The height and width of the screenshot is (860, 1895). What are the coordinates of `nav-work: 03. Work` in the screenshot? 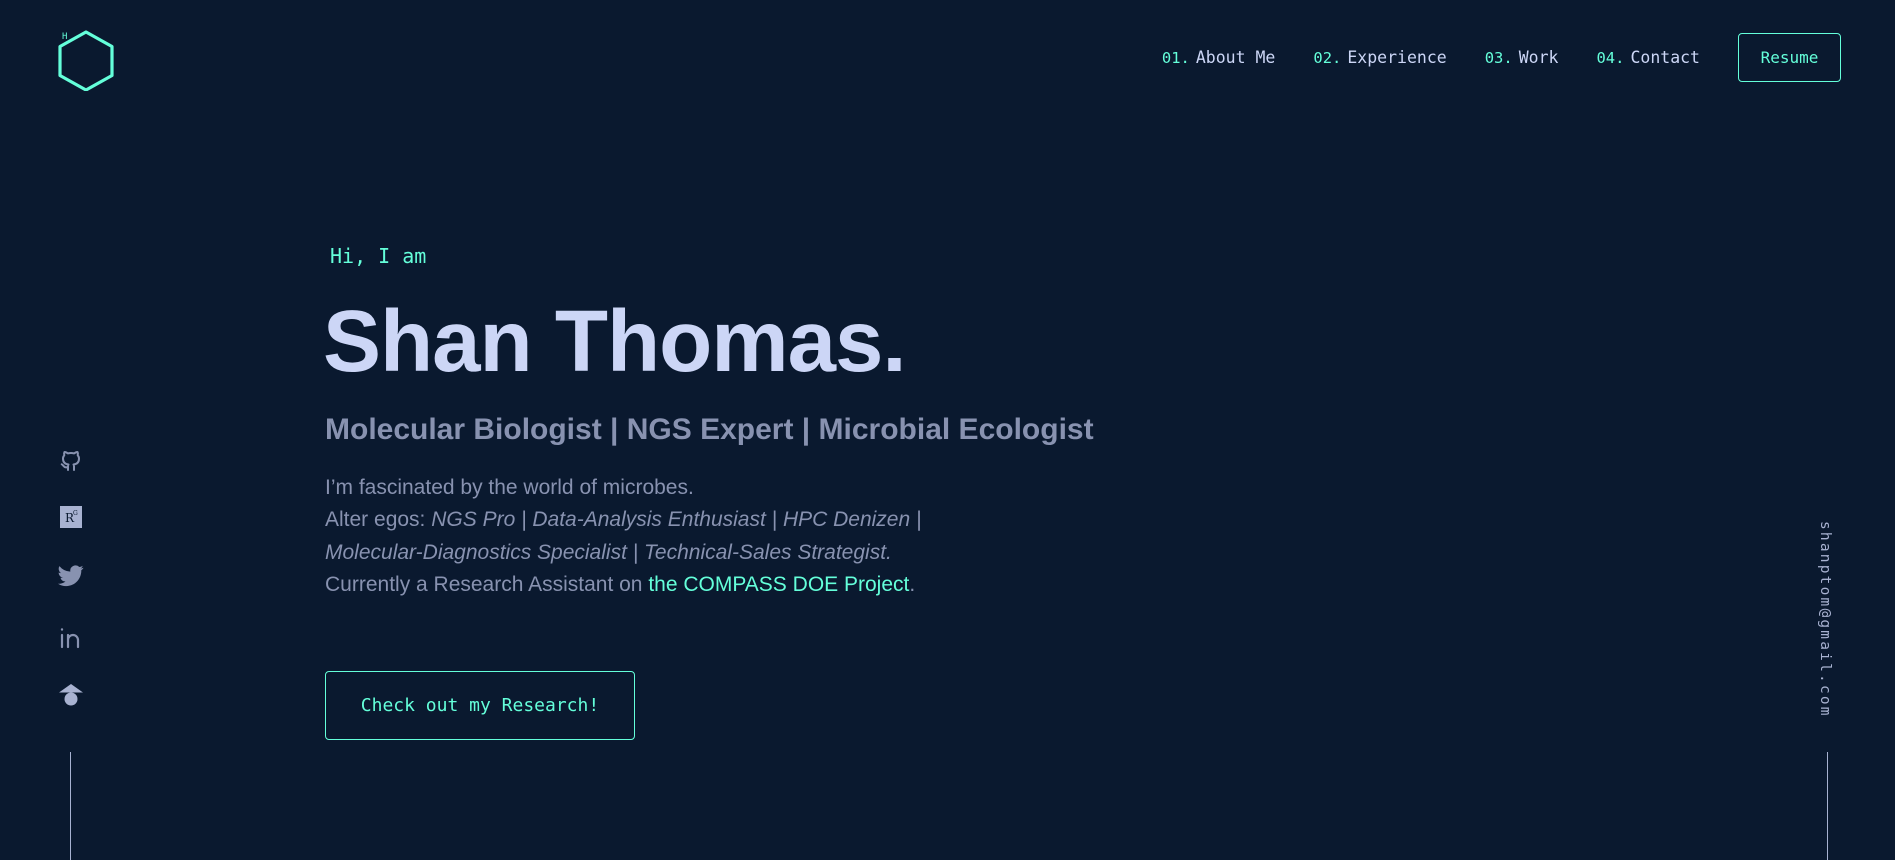 It's located at (1522, 57).